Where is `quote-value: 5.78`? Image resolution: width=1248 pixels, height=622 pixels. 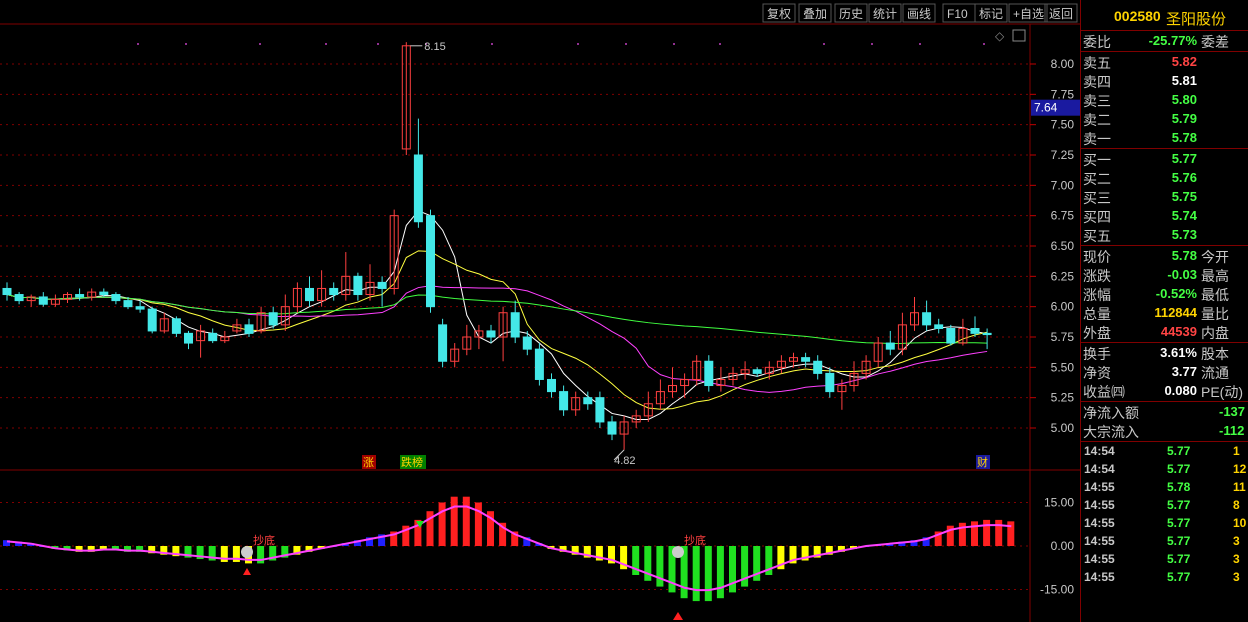
quote-value: 5.78 is located at coordinates (1184, 255).